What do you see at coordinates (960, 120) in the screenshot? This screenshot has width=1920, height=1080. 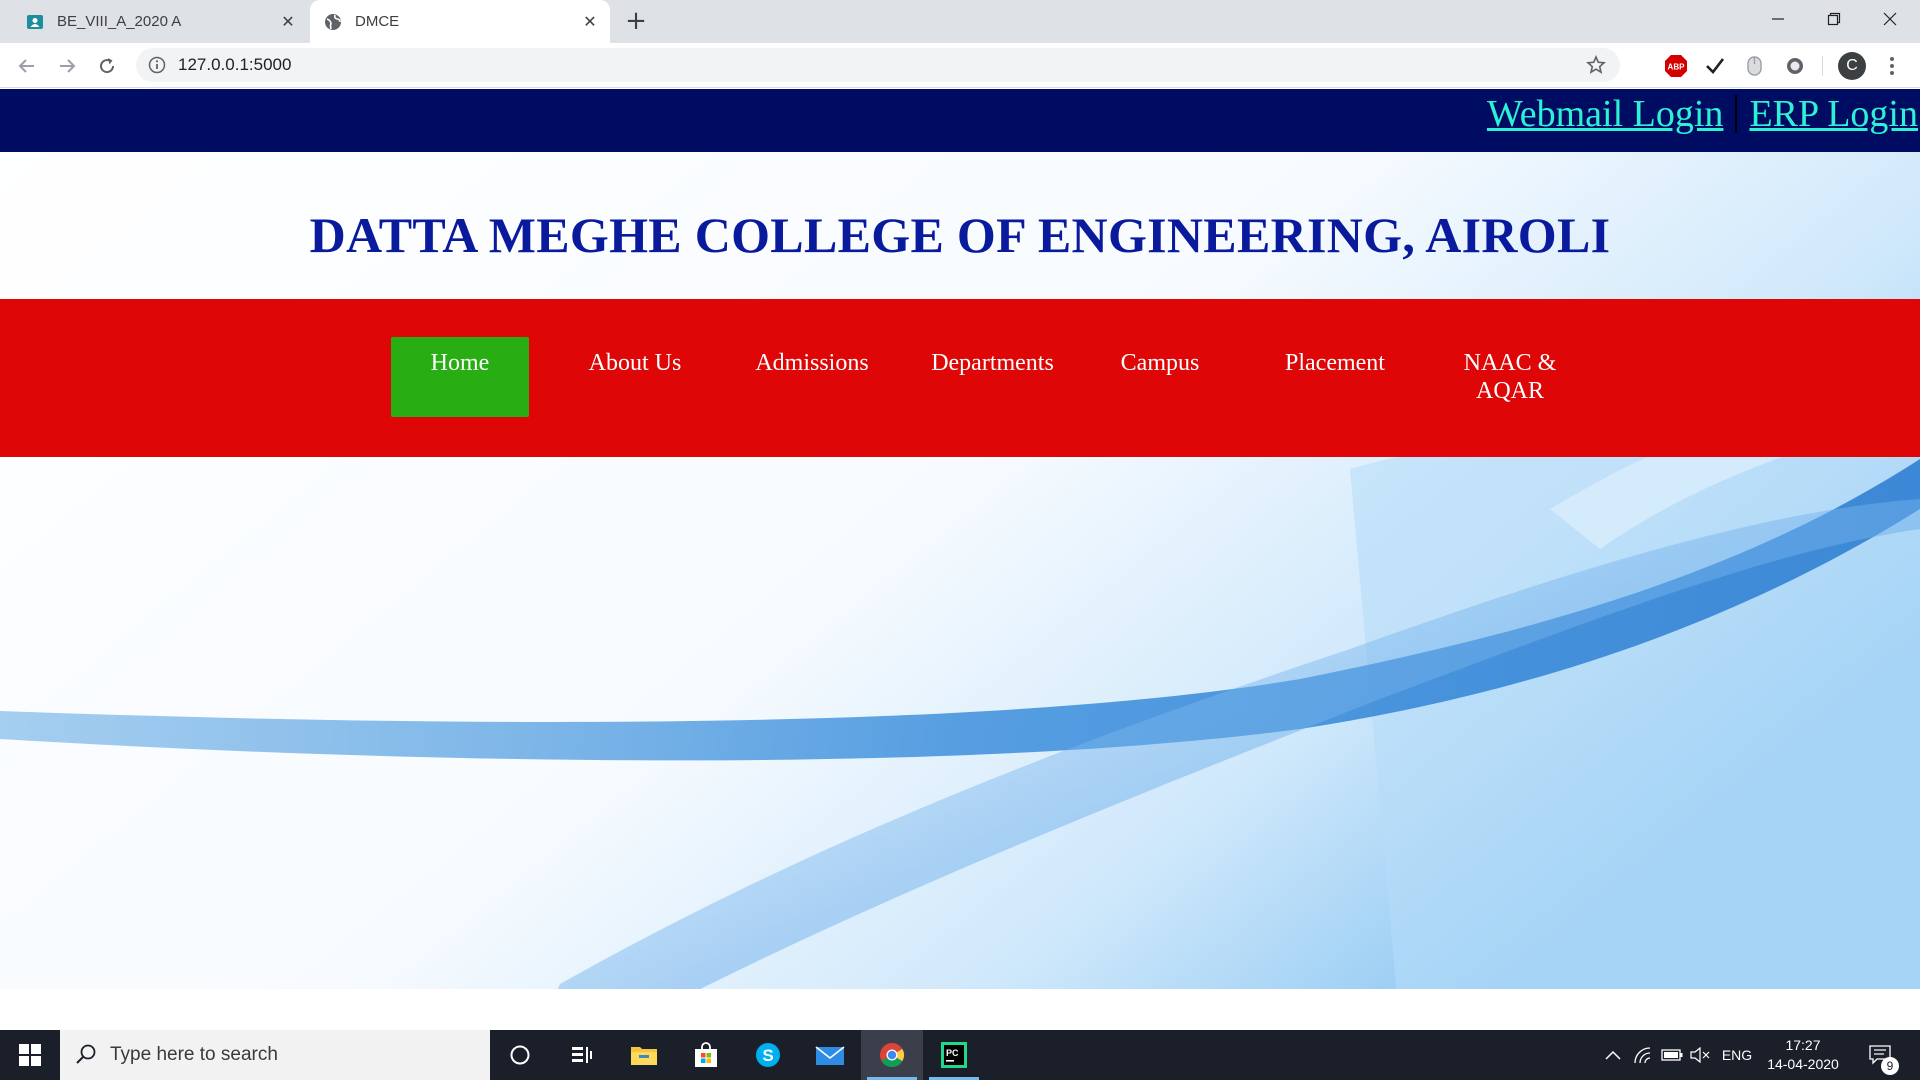 I see `top-bar: Webmail Login ERP Login` at bounding box center [960, 120].